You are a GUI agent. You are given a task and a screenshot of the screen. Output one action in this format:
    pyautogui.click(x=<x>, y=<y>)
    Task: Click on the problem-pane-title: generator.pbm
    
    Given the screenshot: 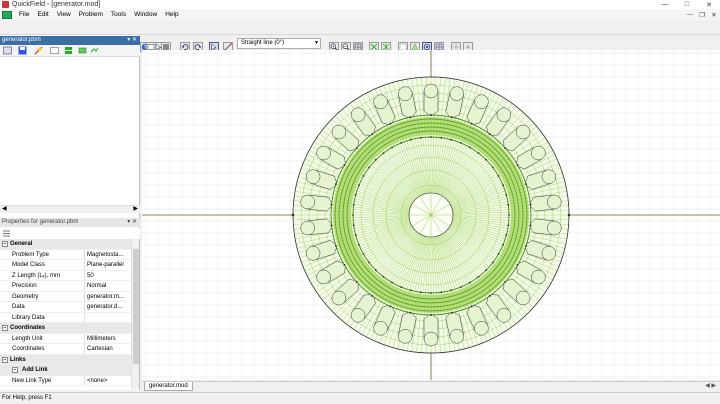 What is the action you would take?
    pyautogui.click(x=21, y=40)
    